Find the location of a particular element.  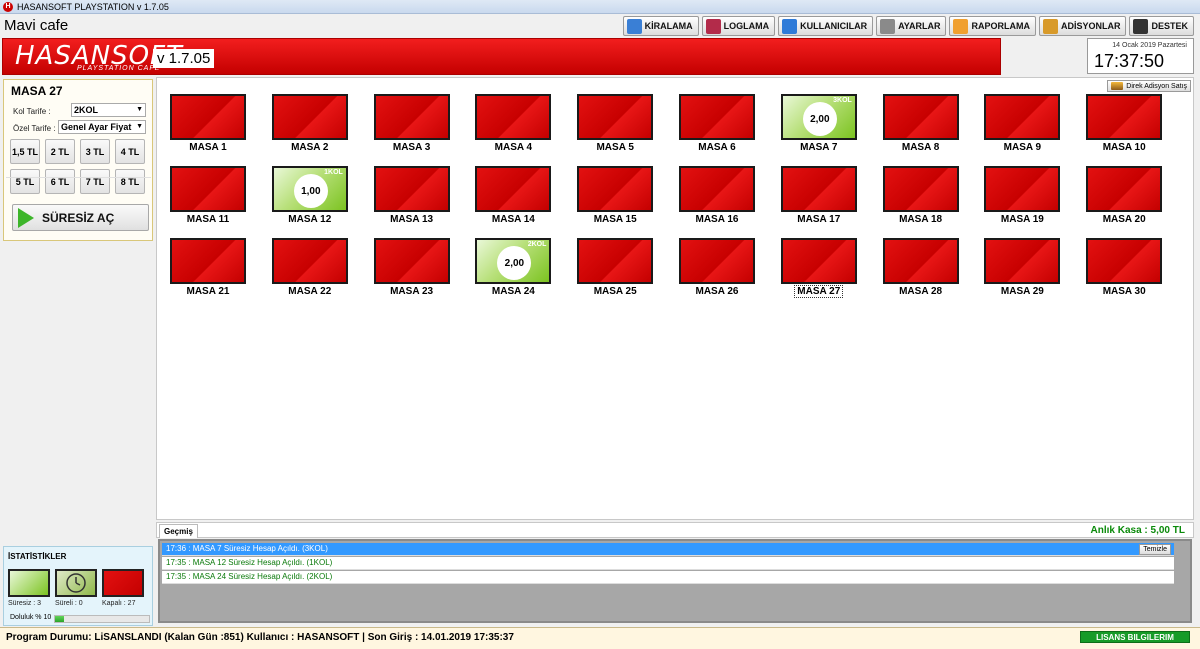

table-label: MASA 14 is located at coordinates (513, 219).